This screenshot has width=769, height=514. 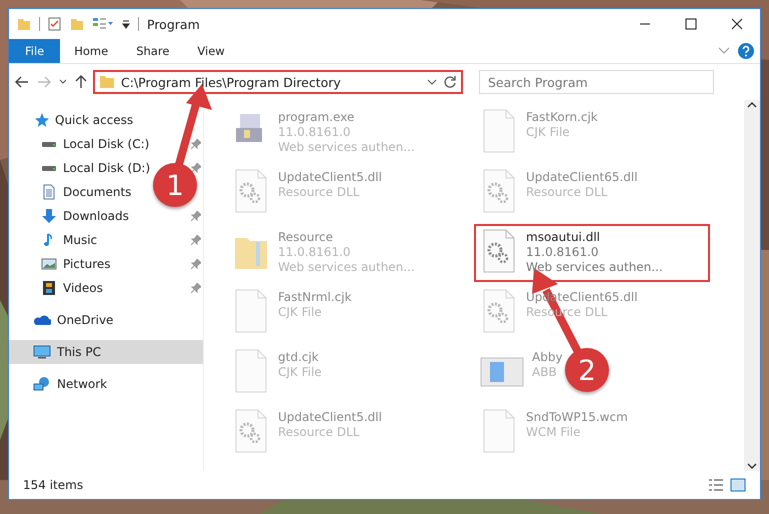 I want to click on sidebar-item: Videos, so click(x=106, y=288).